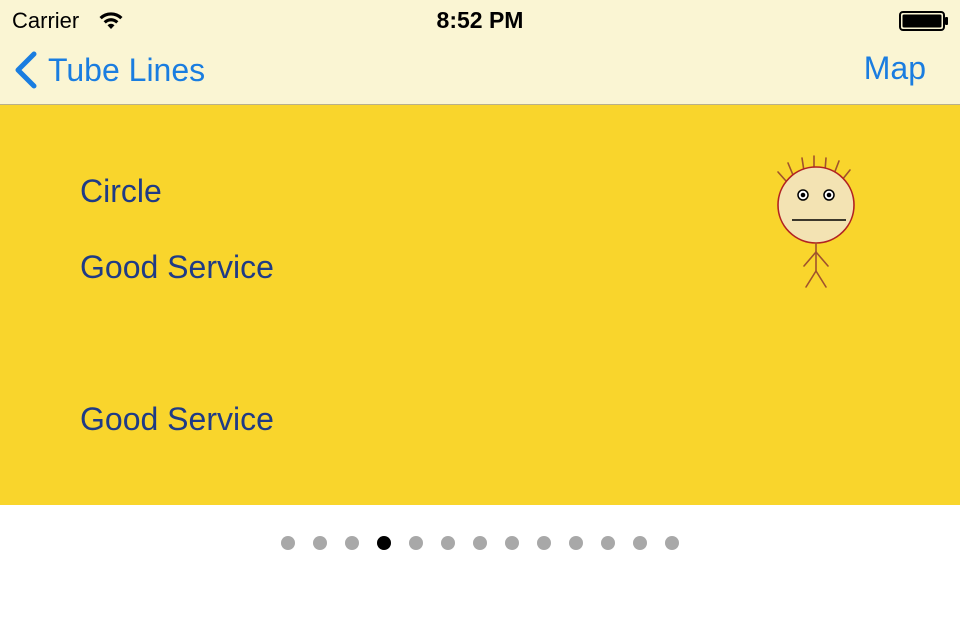 This screenshot has height=640, width=960. I want to click on line-status-secondary: Good Service, so click(177, 419).